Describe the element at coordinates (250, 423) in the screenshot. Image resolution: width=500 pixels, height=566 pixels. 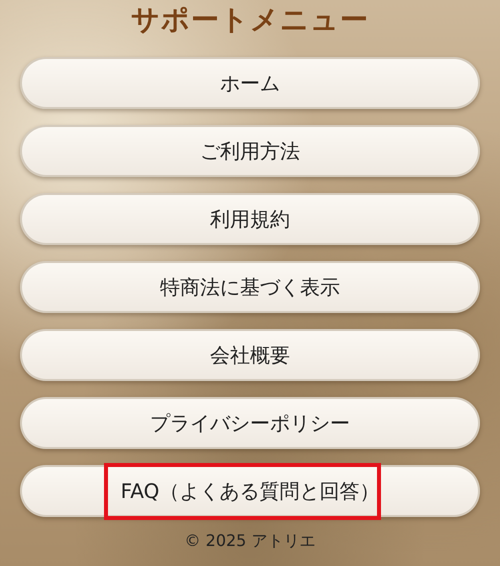
I see `menu-button: プライバシーポリシー` at that location.